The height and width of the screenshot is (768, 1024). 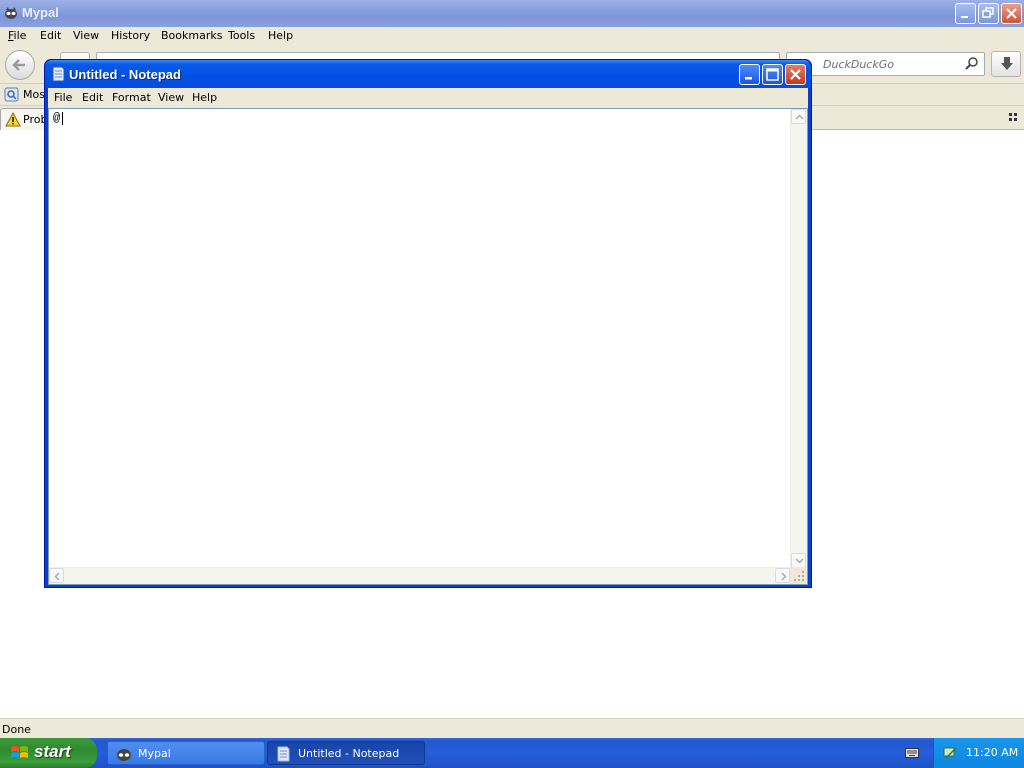 I want to click on restore-icon, so click(x=988, y=12).